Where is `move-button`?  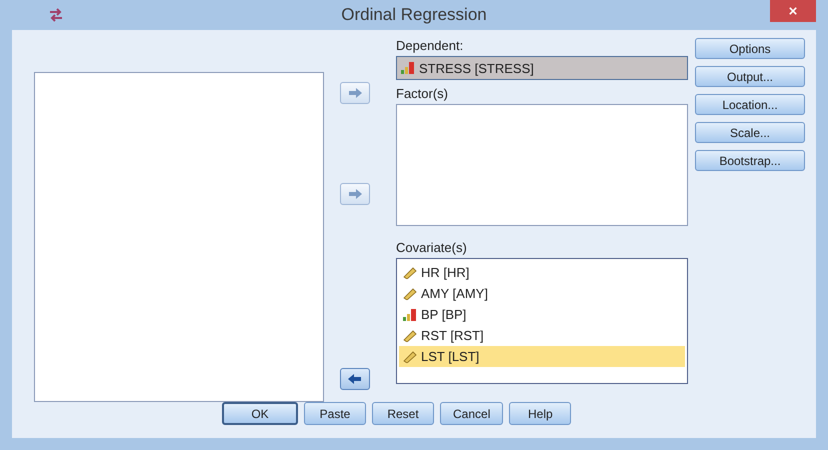 move-button is located at coordinates (355, 379).